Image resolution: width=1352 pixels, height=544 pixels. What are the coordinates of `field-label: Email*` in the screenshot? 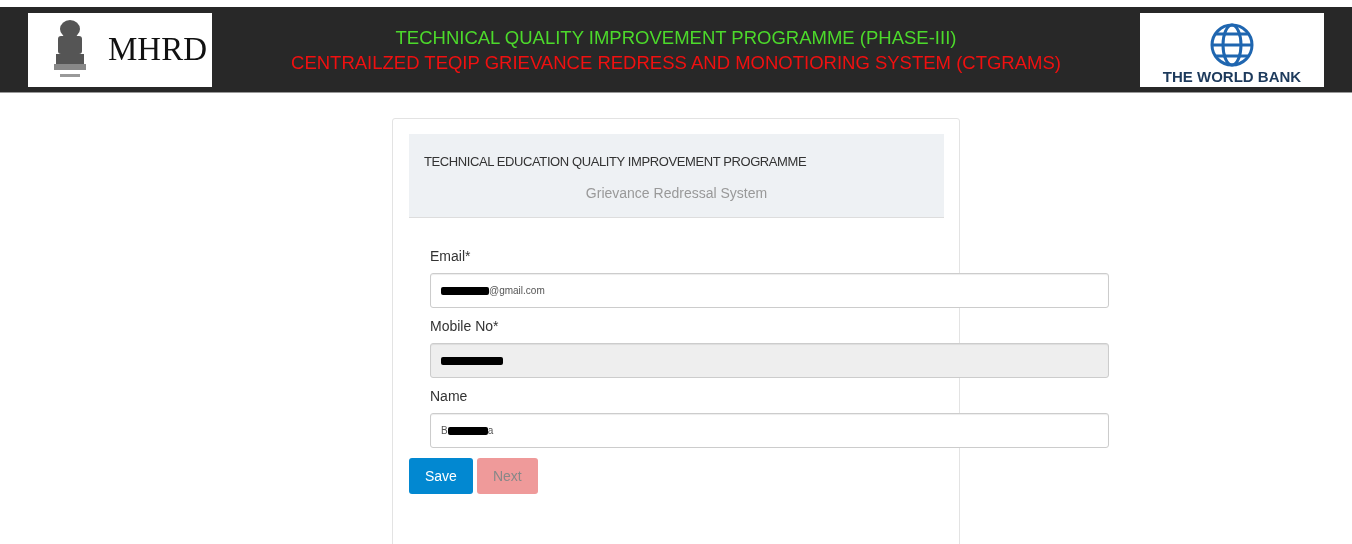 It's located at (451, 256).